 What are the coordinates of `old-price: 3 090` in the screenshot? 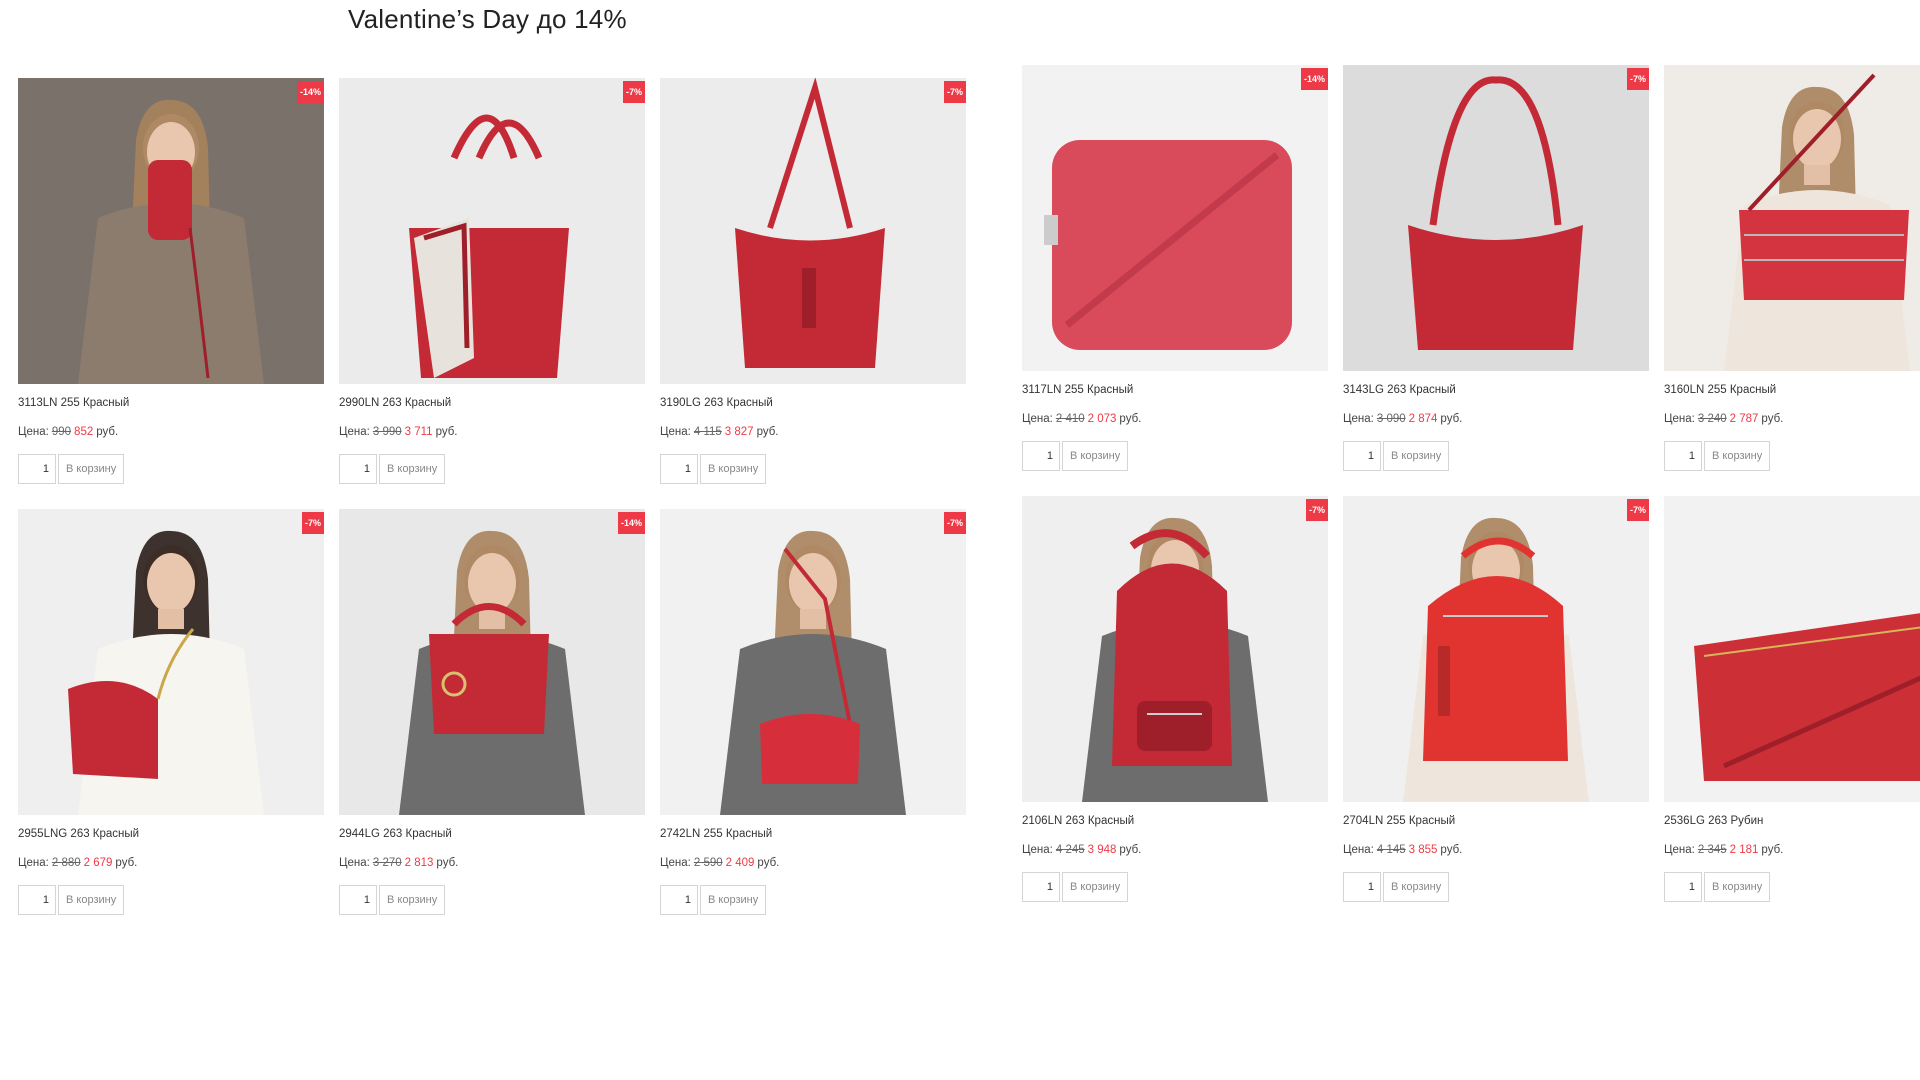 It's located at (1391, 419).